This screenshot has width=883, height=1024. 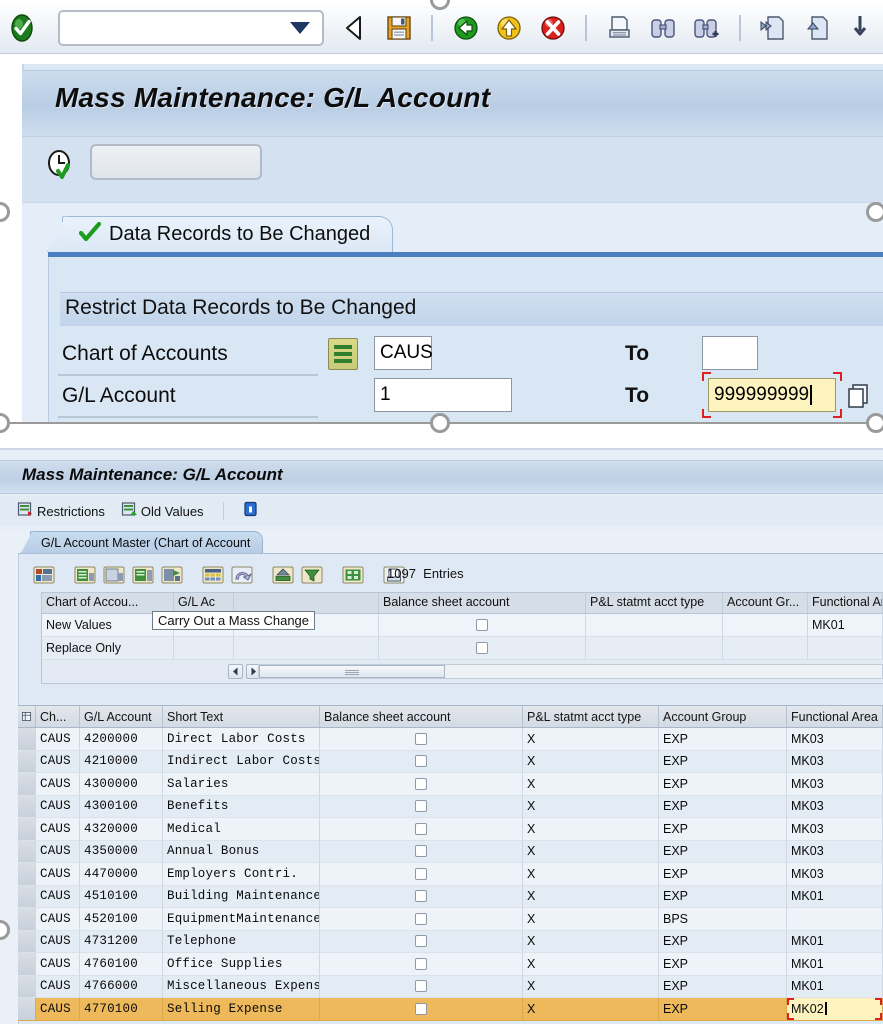 I want to click on layout-icon, so click(x=353, y=575).